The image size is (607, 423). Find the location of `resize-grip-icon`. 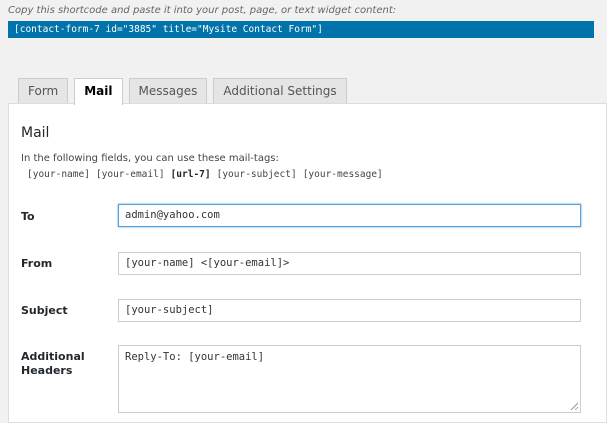

resize-grip-icon is located at coordinates (574, 406).